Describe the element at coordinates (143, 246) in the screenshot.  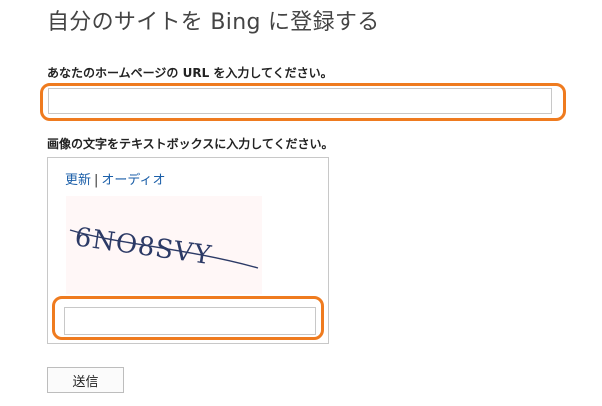
I see `captcha-image-text: 6NO8SVY` at that location.